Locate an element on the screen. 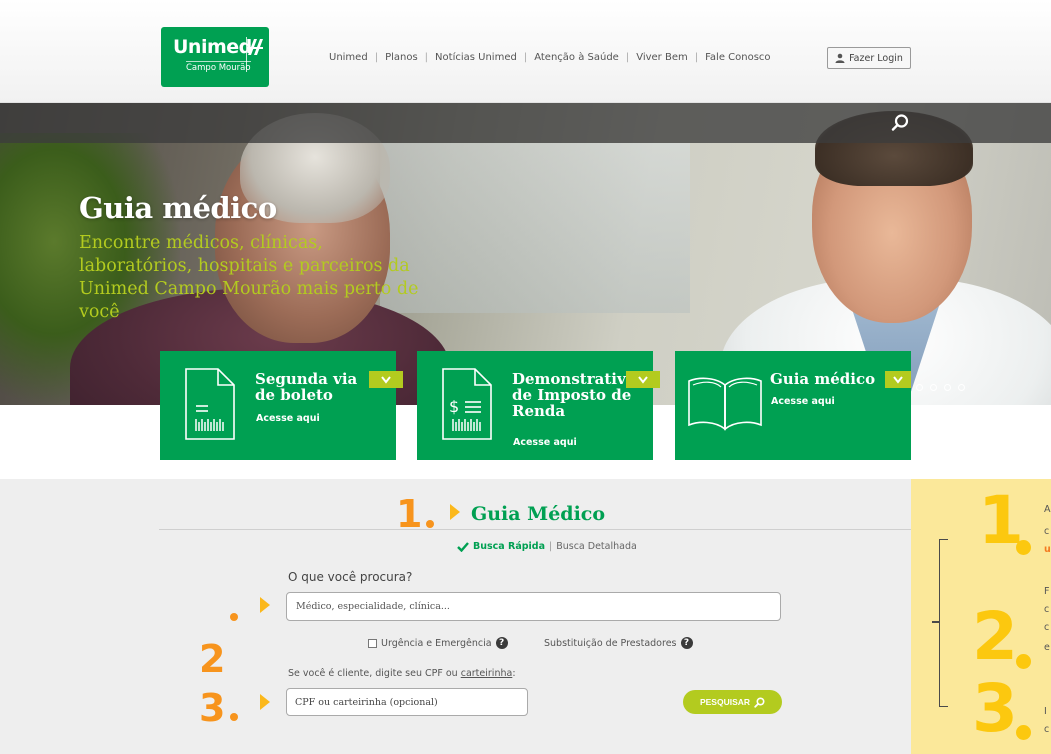 The width and height of the screenshot is (1051, 754). help-text-3-line-2: c is located at coordinates (1047, 729).